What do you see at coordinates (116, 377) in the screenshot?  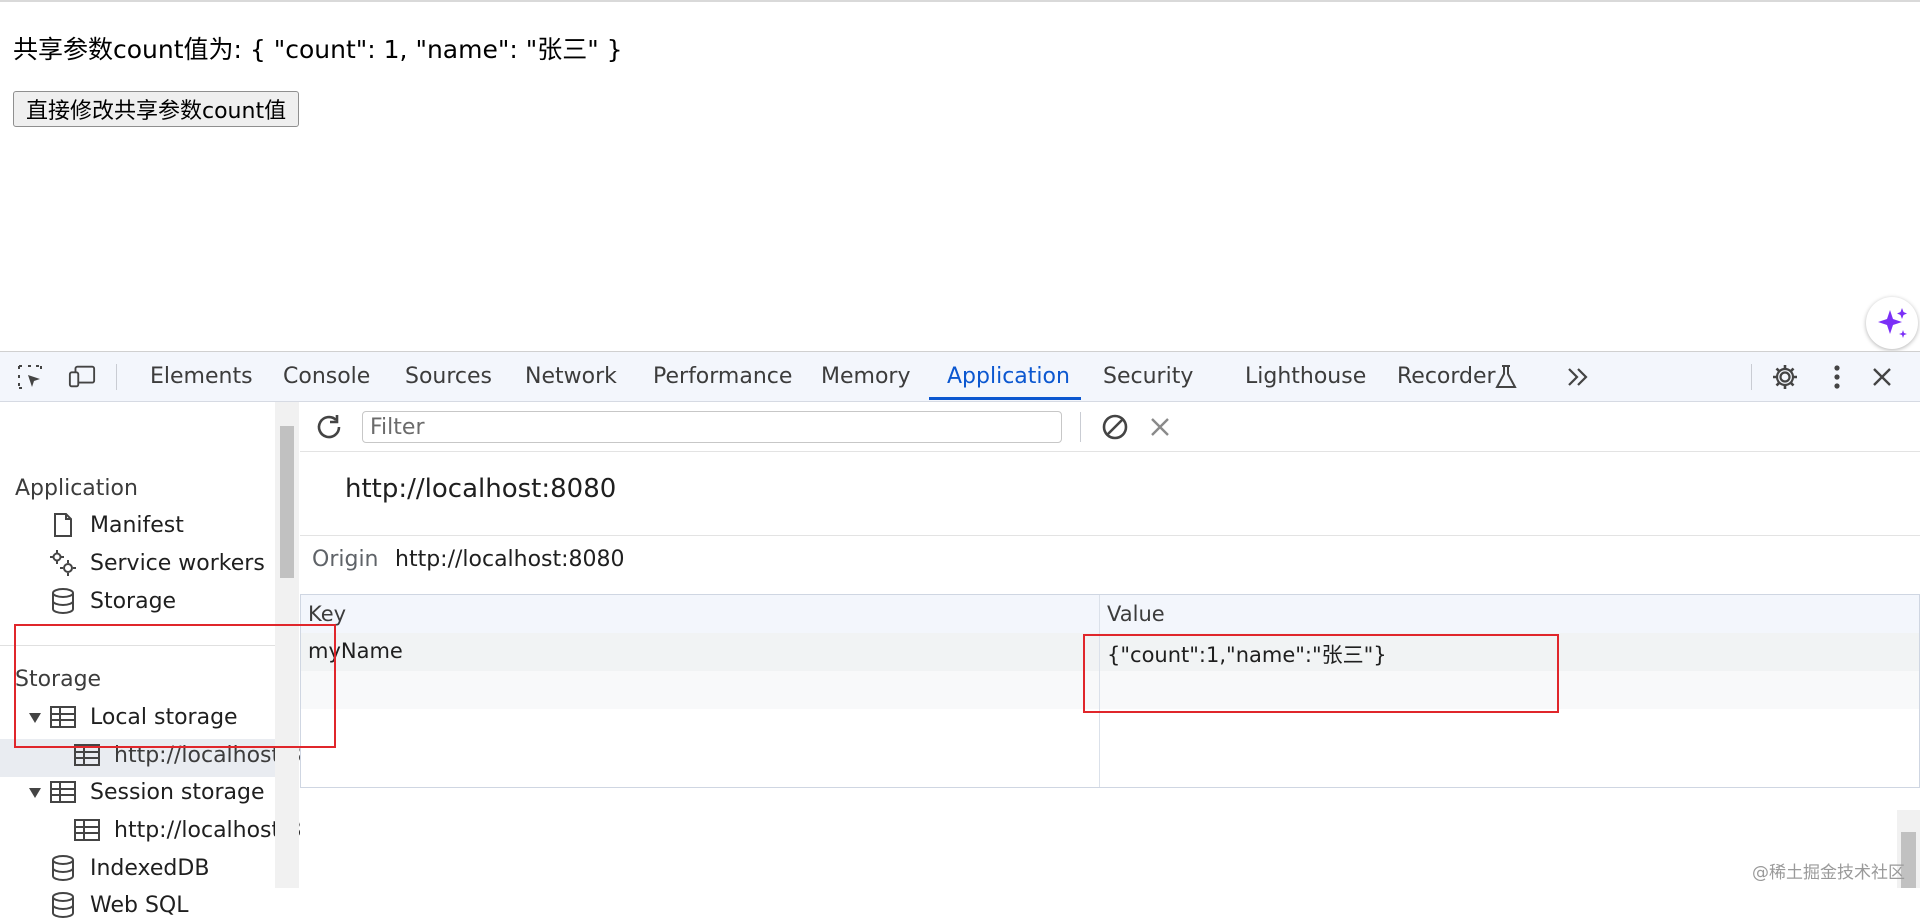 I see `tabbar-separator` at bounding box center [116, 377].